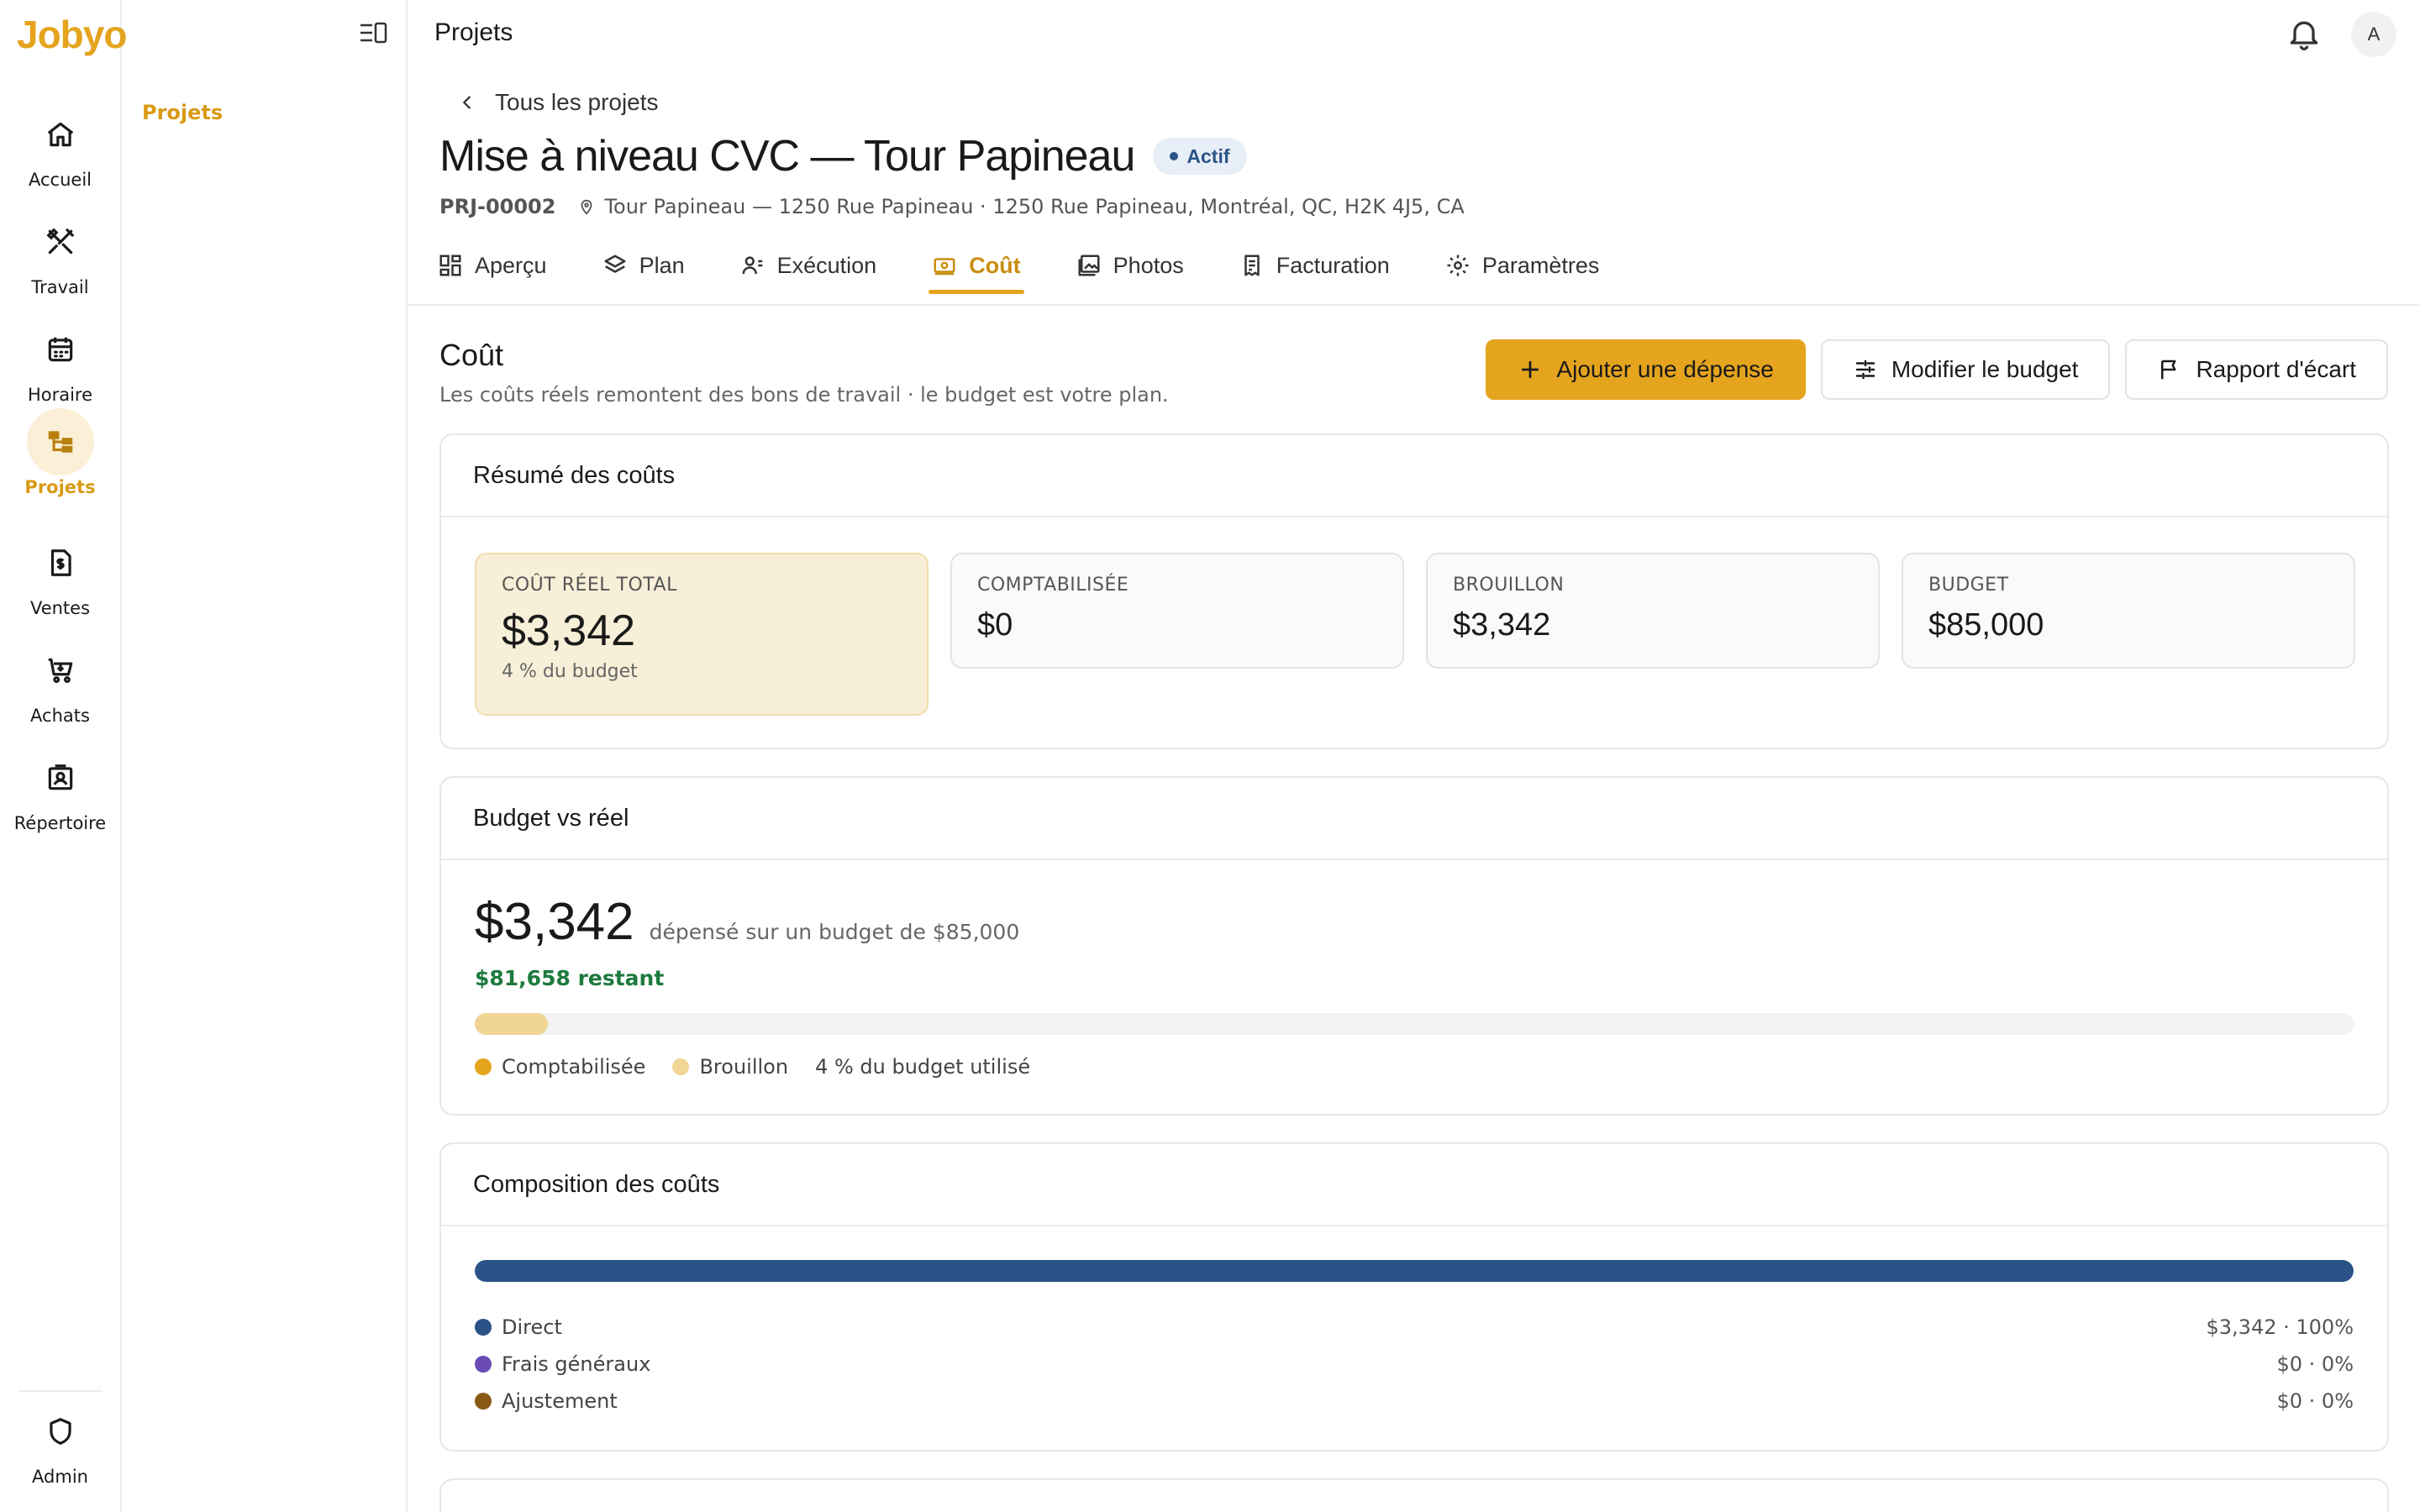 The height and width of the screenshot is (1512, 2420). I want to click on rail-label: Projets, so click(60, 487).